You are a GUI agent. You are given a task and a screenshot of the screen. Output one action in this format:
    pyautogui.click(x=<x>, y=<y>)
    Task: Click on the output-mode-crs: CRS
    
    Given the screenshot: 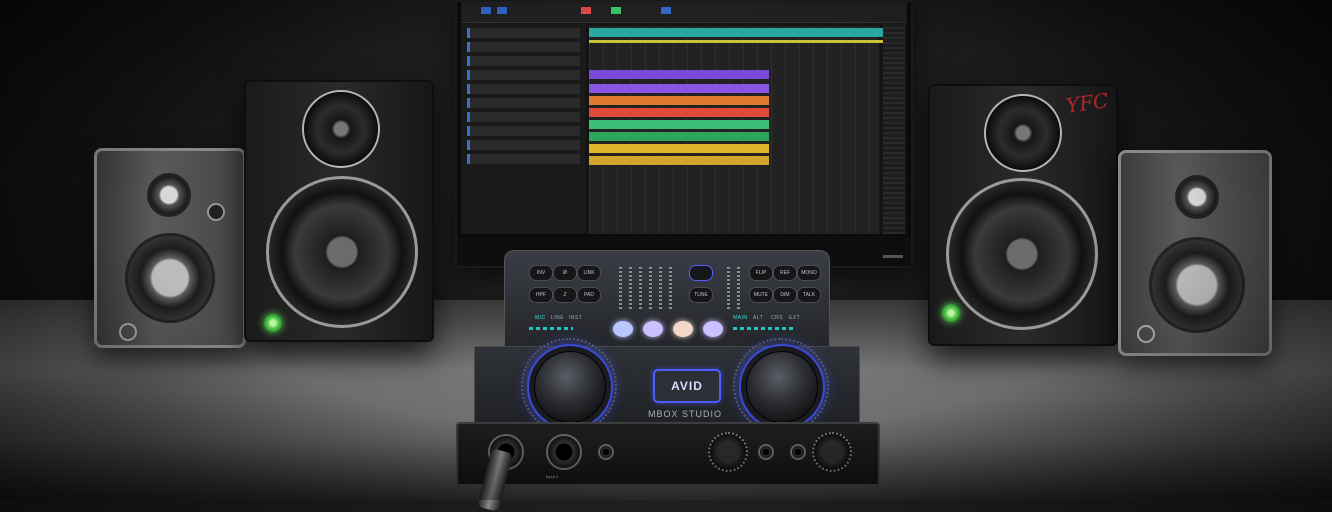 What is the action you would take?
    pyautogui.click(x=777, y=318)
    